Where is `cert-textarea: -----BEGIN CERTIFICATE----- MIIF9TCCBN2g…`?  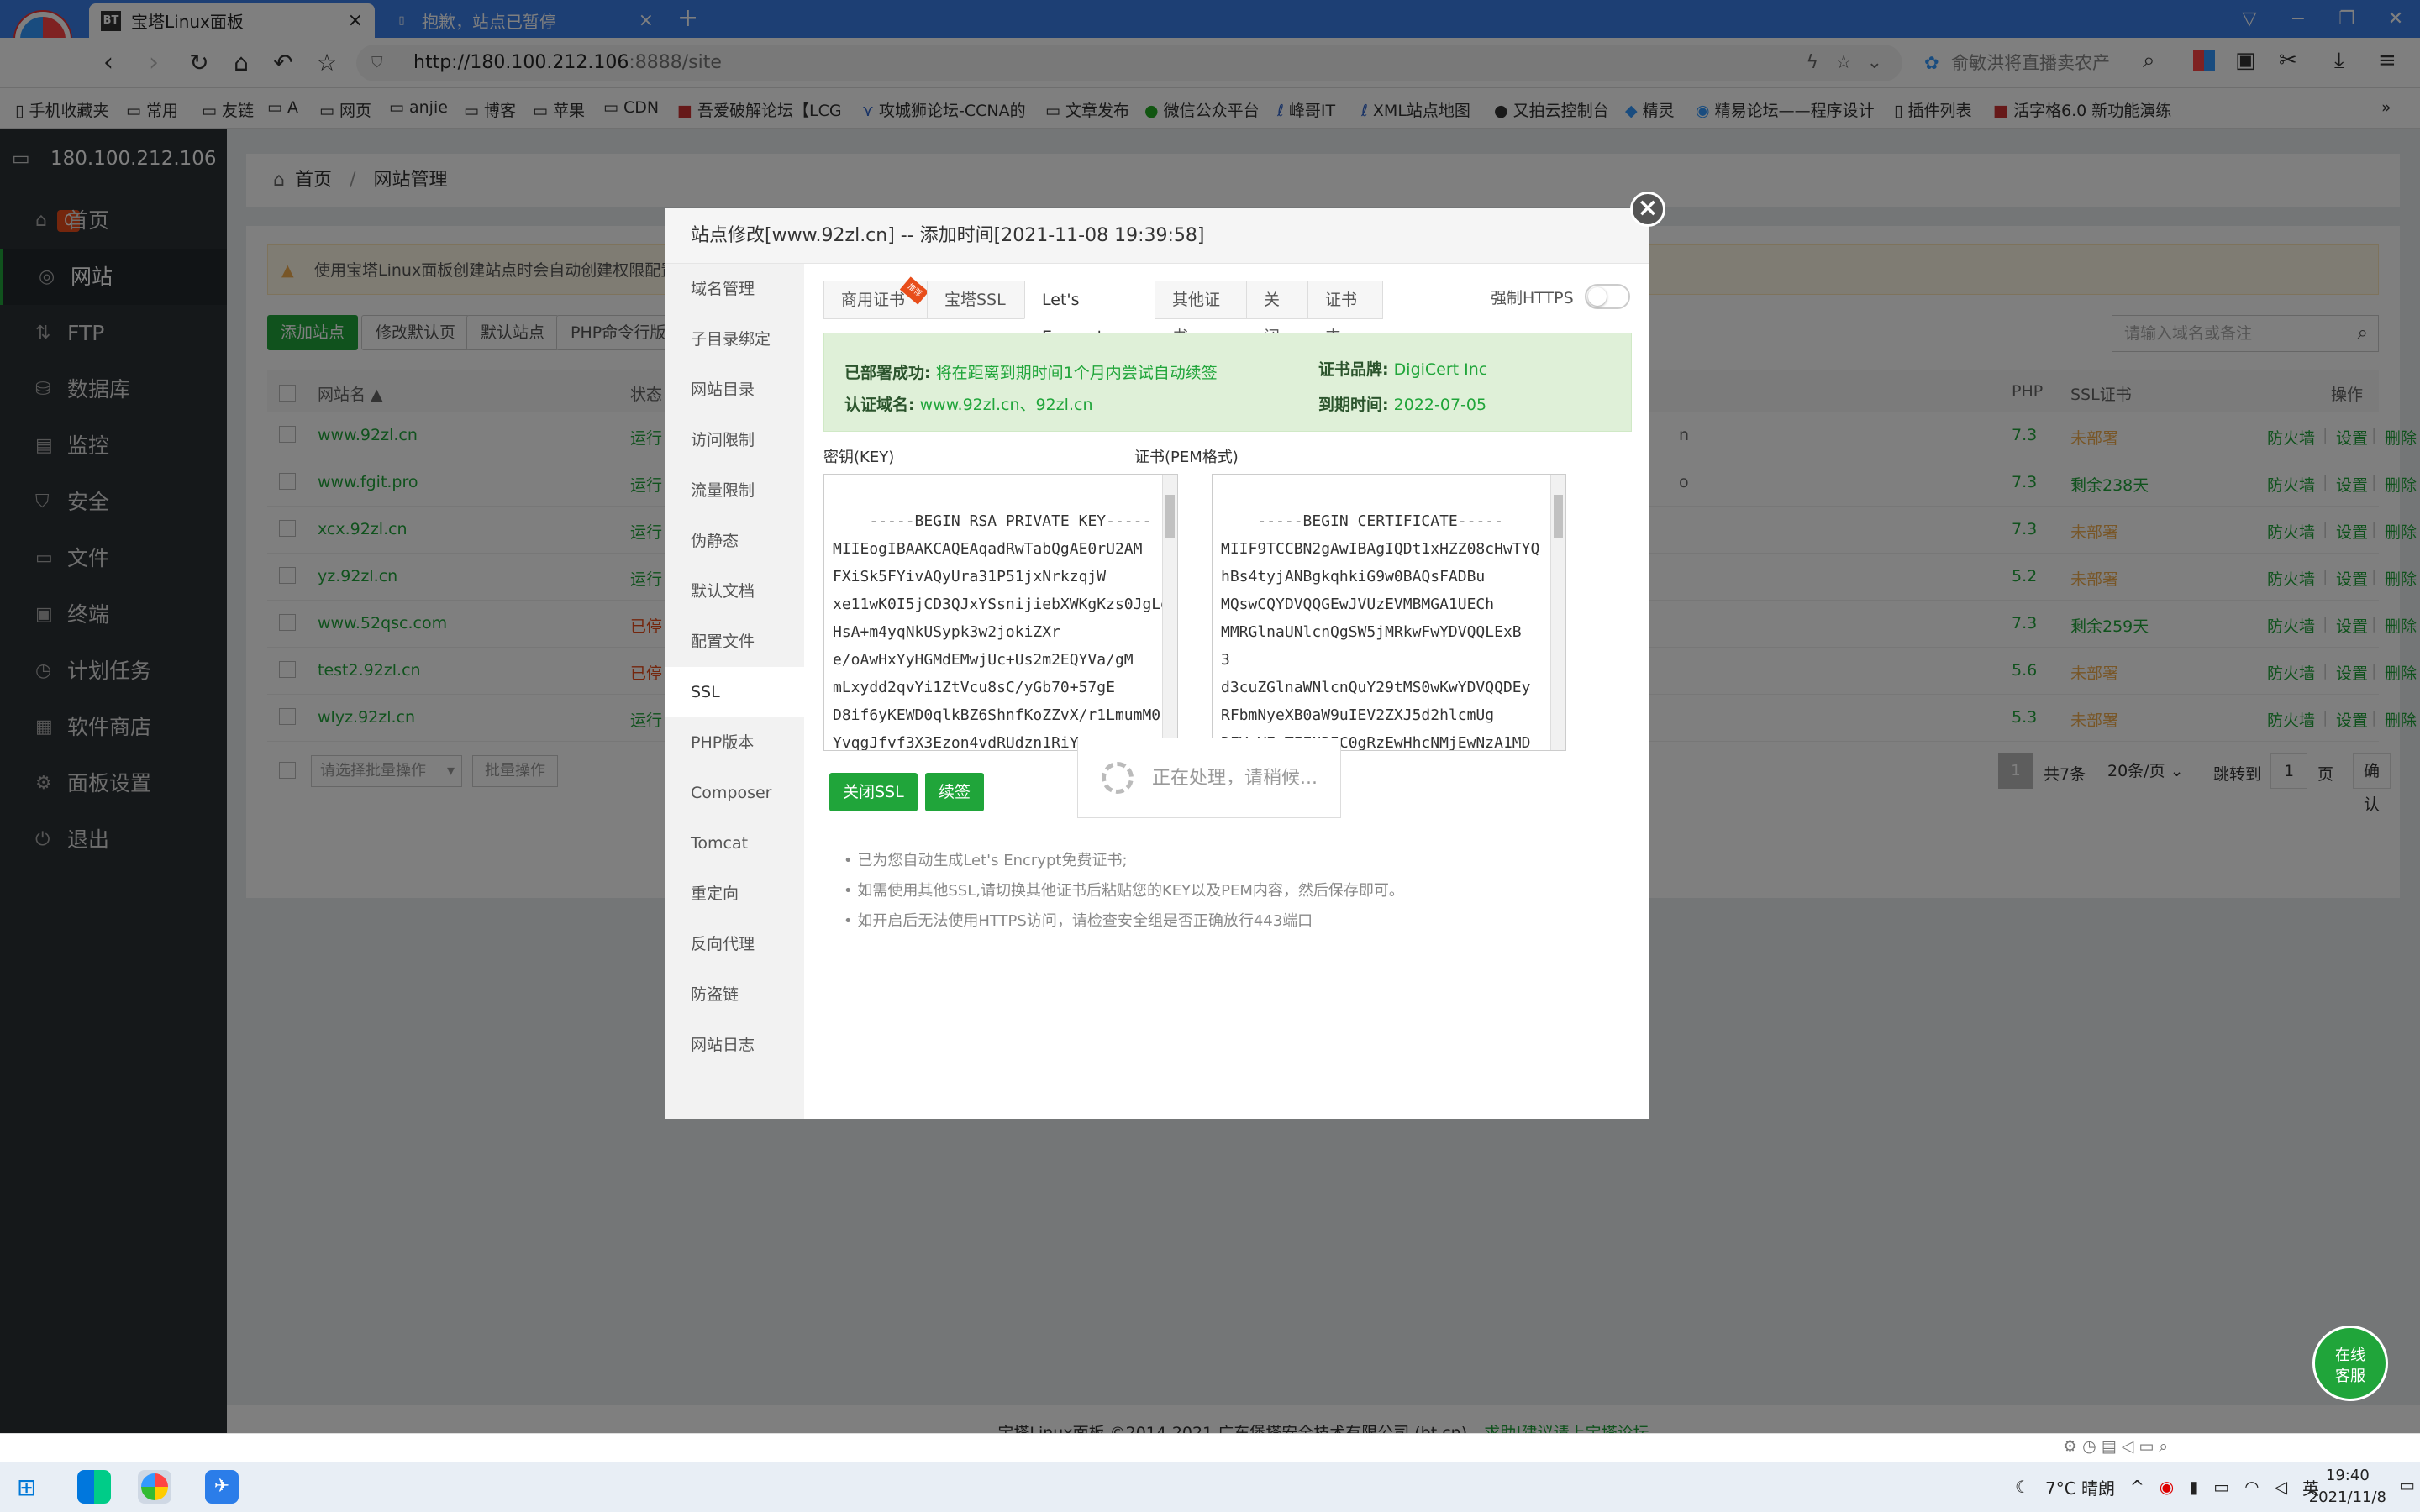 cert-textarea: -----BEGIN CERTIFICATE----- MIIF9TCCBN2g… is located at coordinates (1389, 612).